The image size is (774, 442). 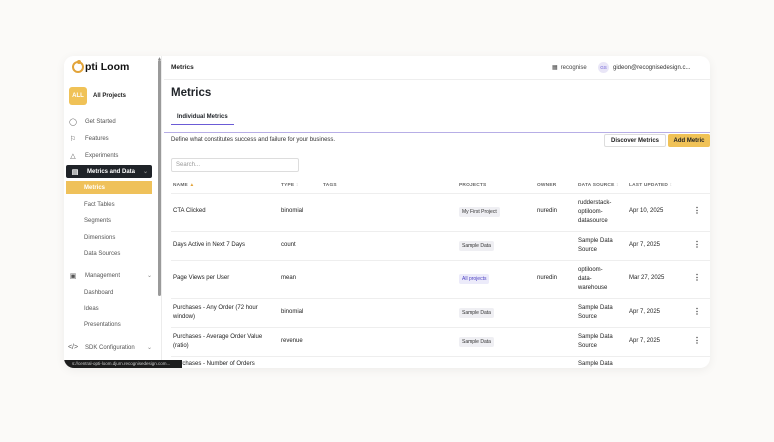 What do you see at coordinates (590, 212) in the screenshot?
I see `datasource-line: optiloom-` at bounding box center [590, 212].